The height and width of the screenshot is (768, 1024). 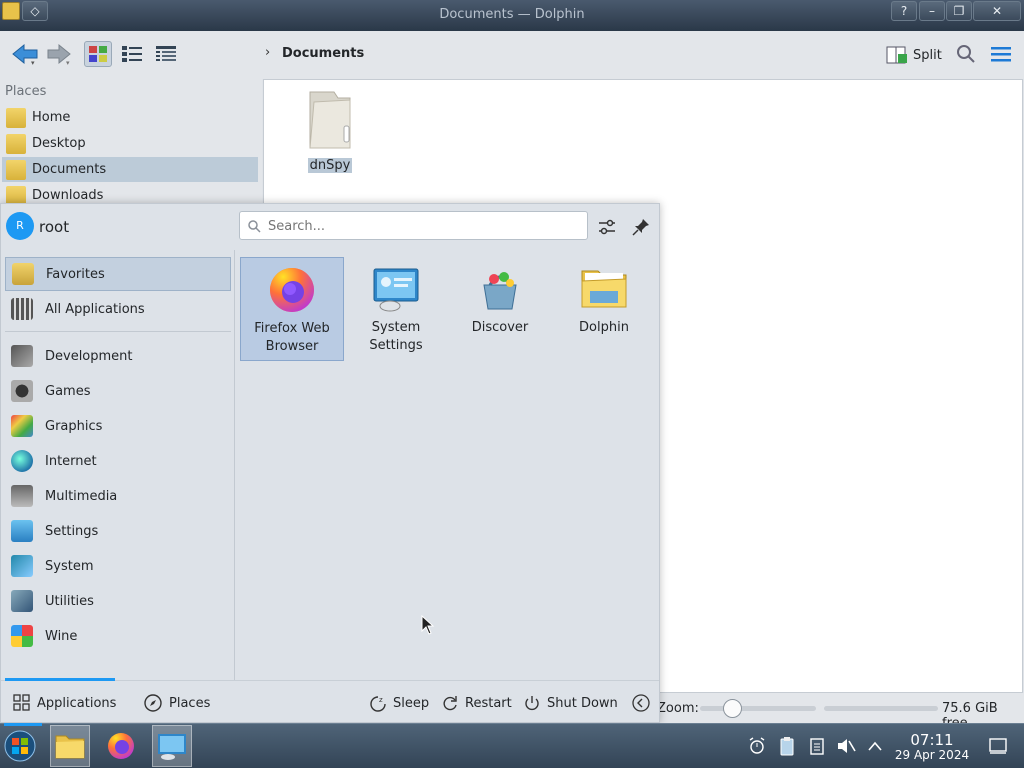 I want to click on taskbar: 07:11 29 Apr 2024, so click(x=512, y=745).